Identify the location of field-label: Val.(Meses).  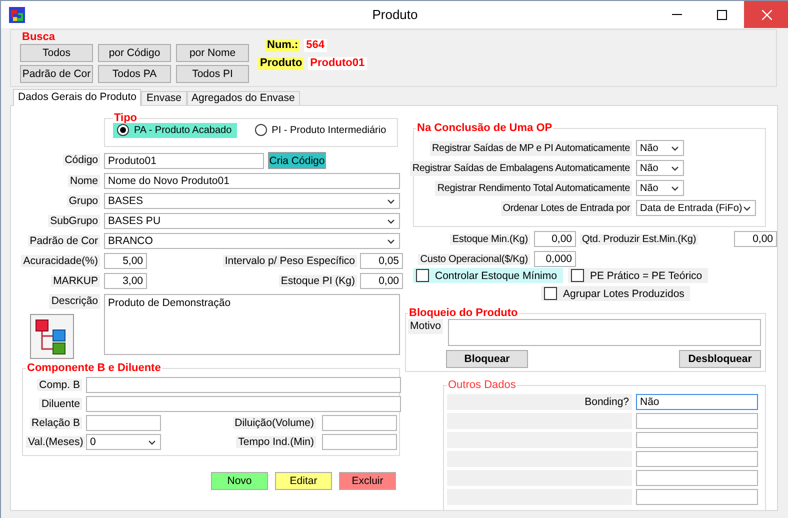
(56, 442).